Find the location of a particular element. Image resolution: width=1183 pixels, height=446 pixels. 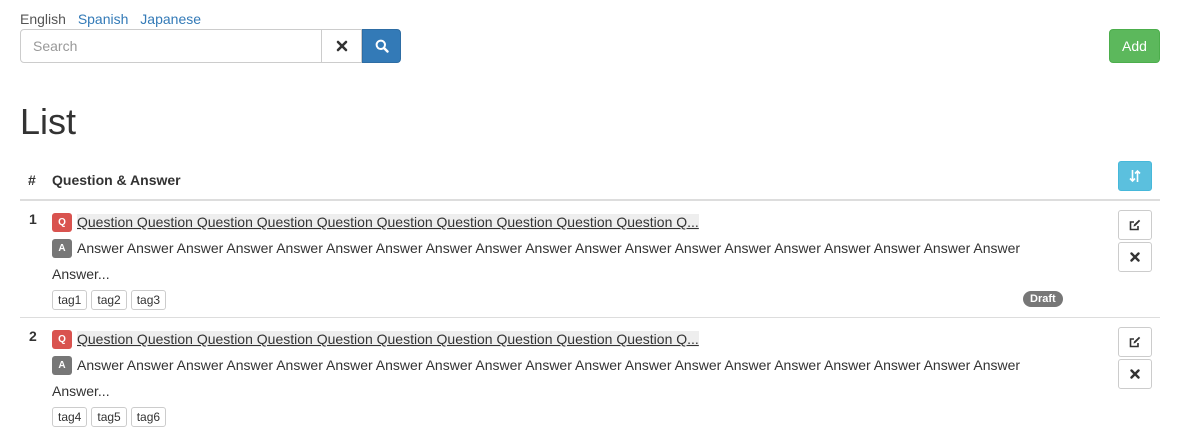

header-question-answer: Question & Answer is located at coordinates (116, 180).